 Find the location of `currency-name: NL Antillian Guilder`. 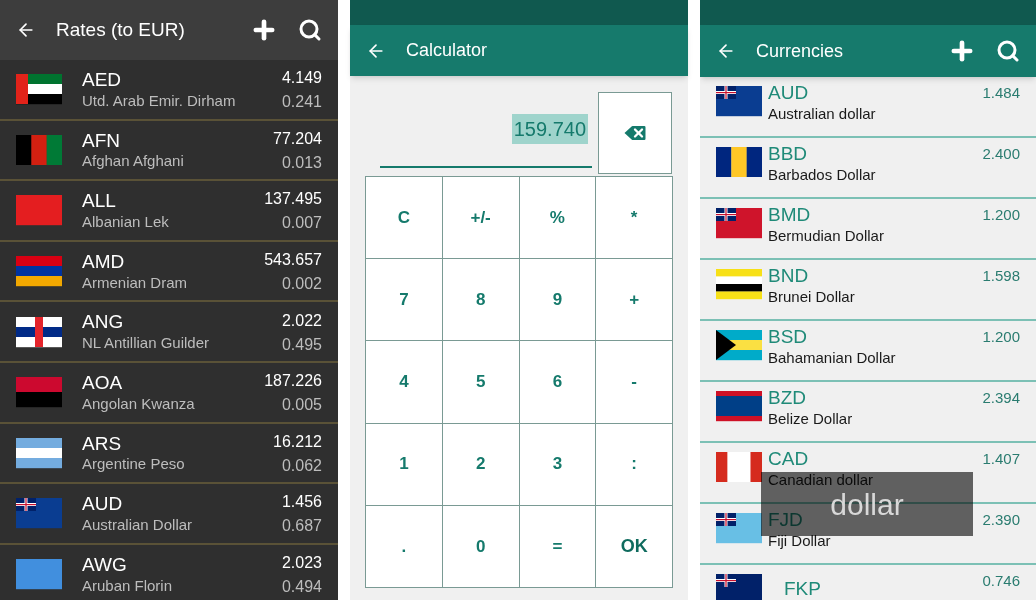

currency-name: NL Antillian Guilder is located at coordinates (146, 343).